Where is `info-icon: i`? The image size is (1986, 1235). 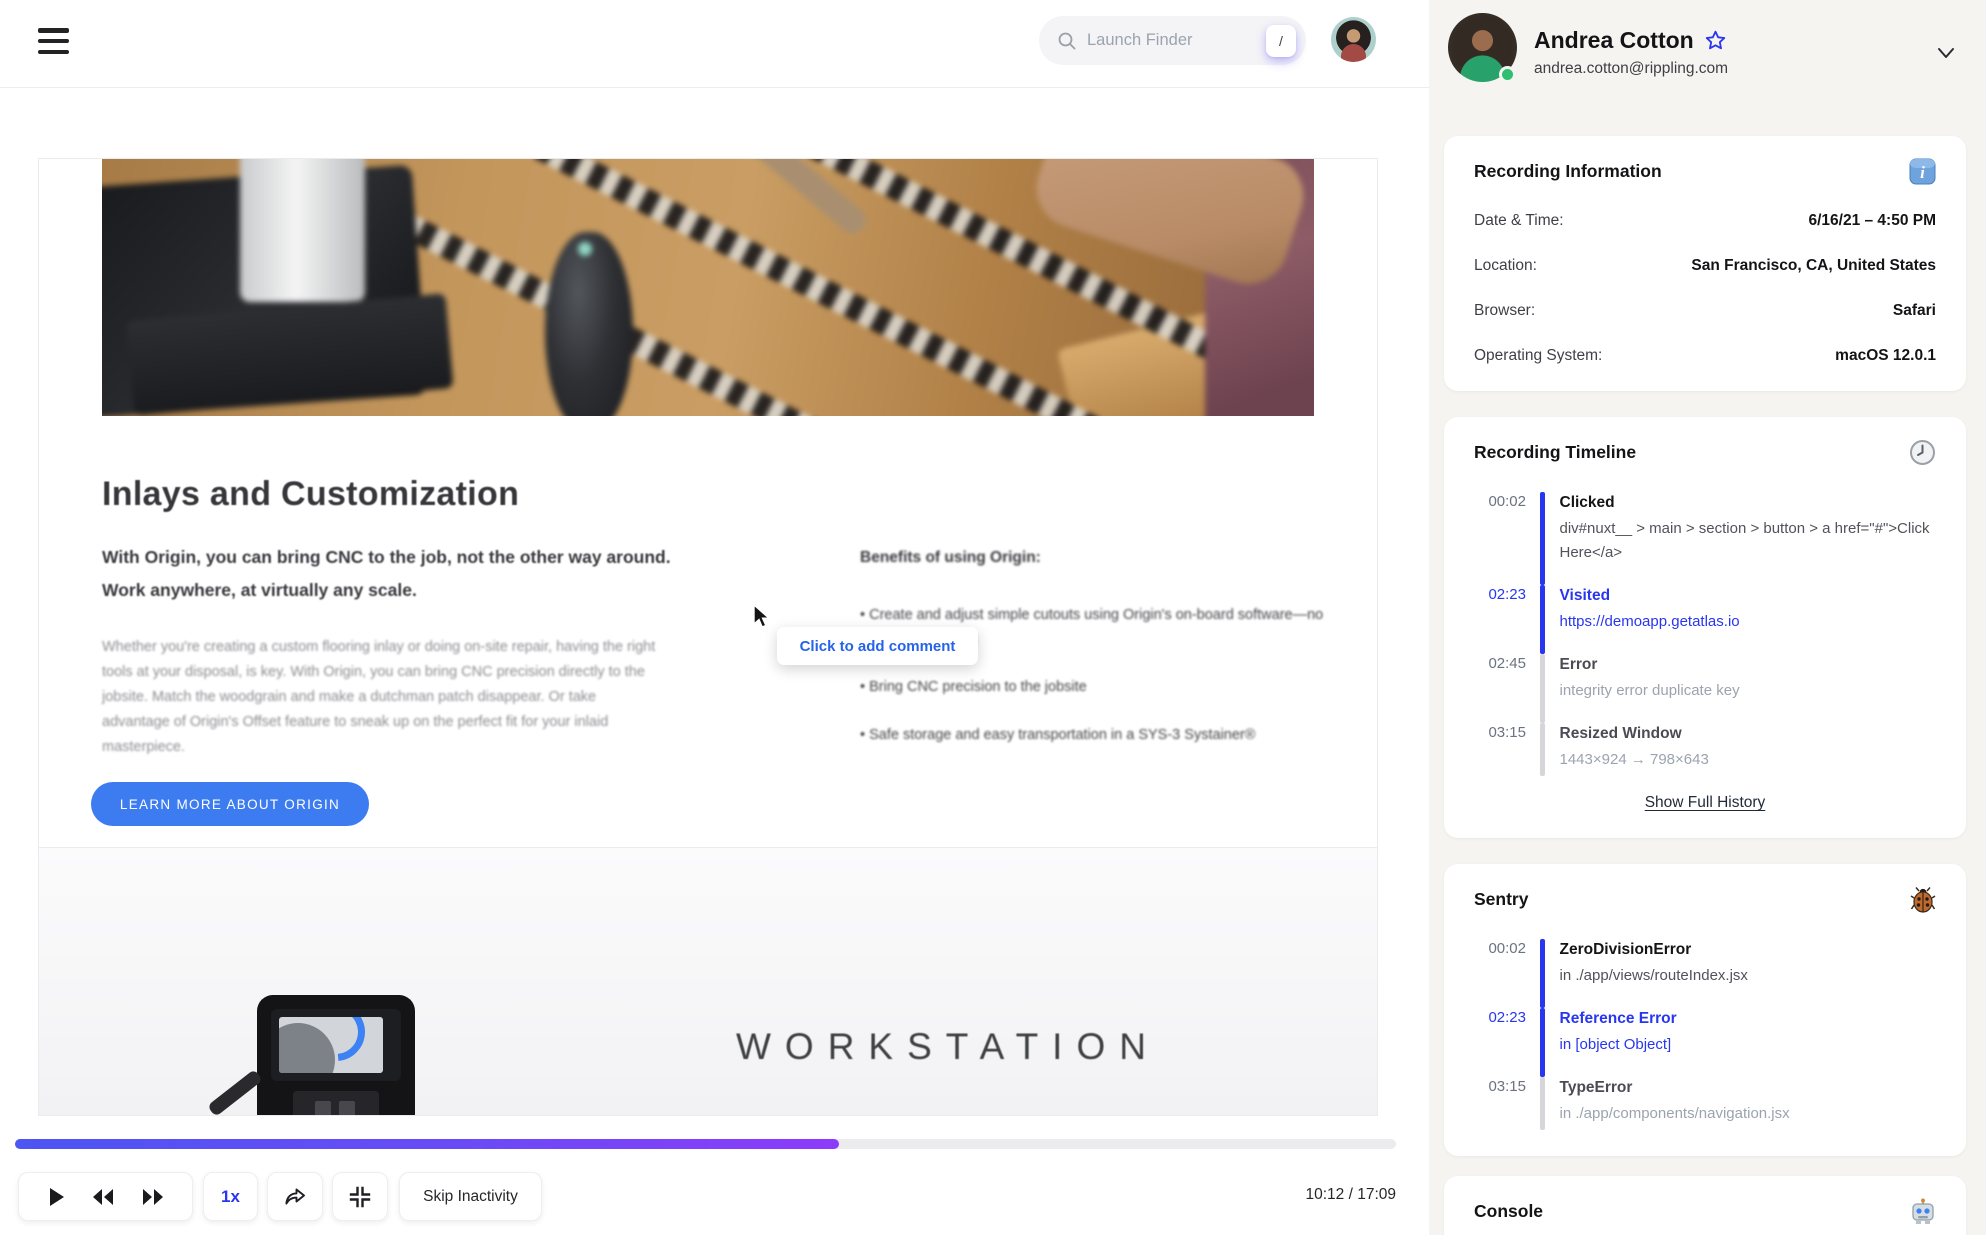 info-icon: i is located at coordinates (1922, 171).